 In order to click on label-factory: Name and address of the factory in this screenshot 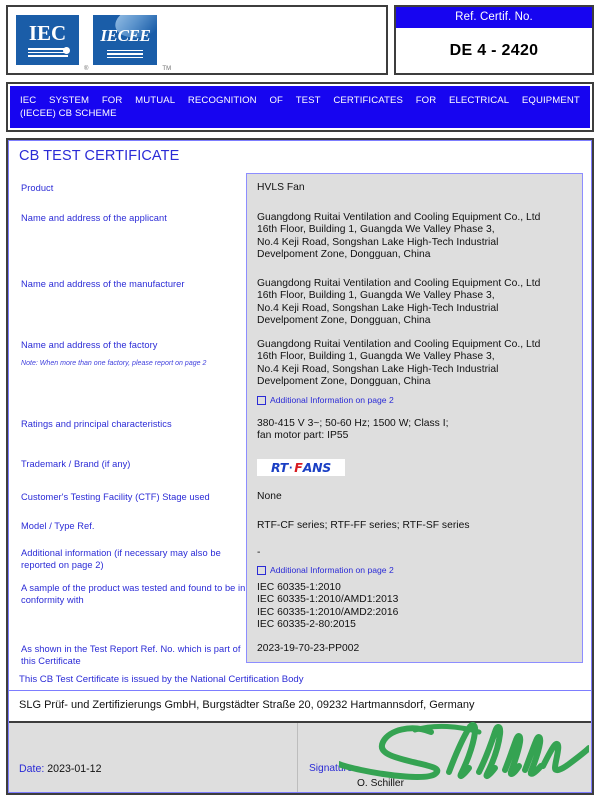, I will do `click(89, 345)`.